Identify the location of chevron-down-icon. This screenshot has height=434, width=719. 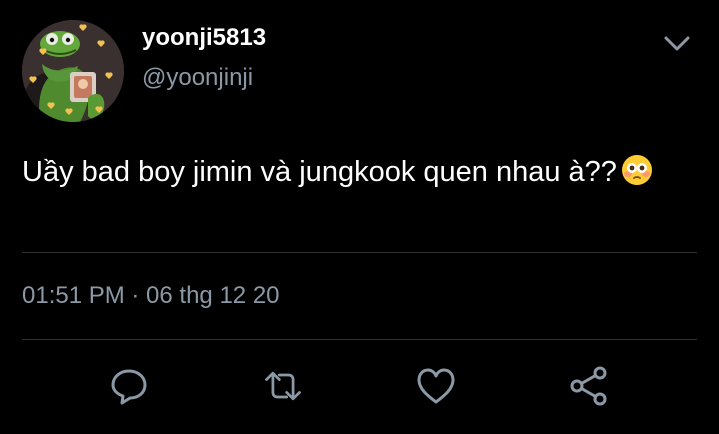
(677, 43).